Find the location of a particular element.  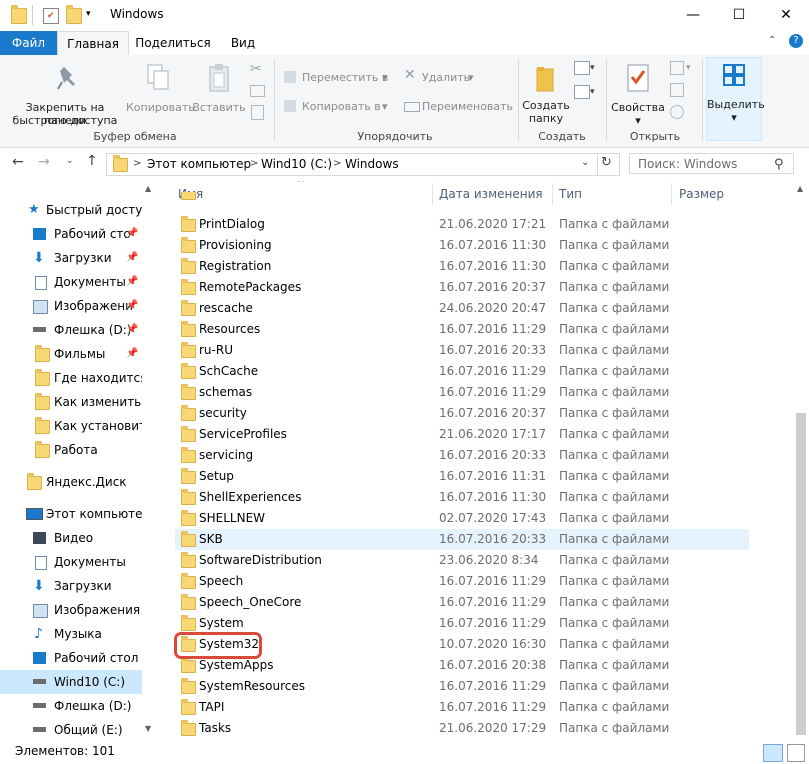

nav-item: Документы is located at coordinates (71, 562).